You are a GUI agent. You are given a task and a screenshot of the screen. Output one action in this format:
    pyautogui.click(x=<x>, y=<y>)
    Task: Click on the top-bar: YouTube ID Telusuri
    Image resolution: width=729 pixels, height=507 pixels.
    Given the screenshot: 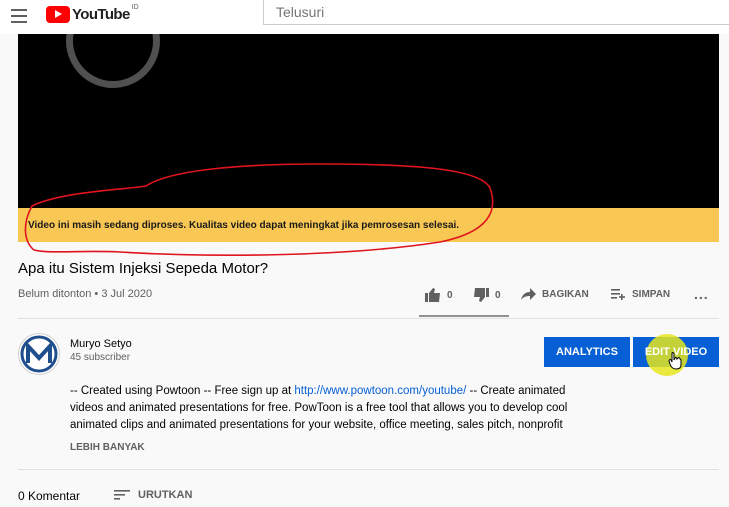 What is the action you would take?
    pyautogui.click(x=364, y=17)
    